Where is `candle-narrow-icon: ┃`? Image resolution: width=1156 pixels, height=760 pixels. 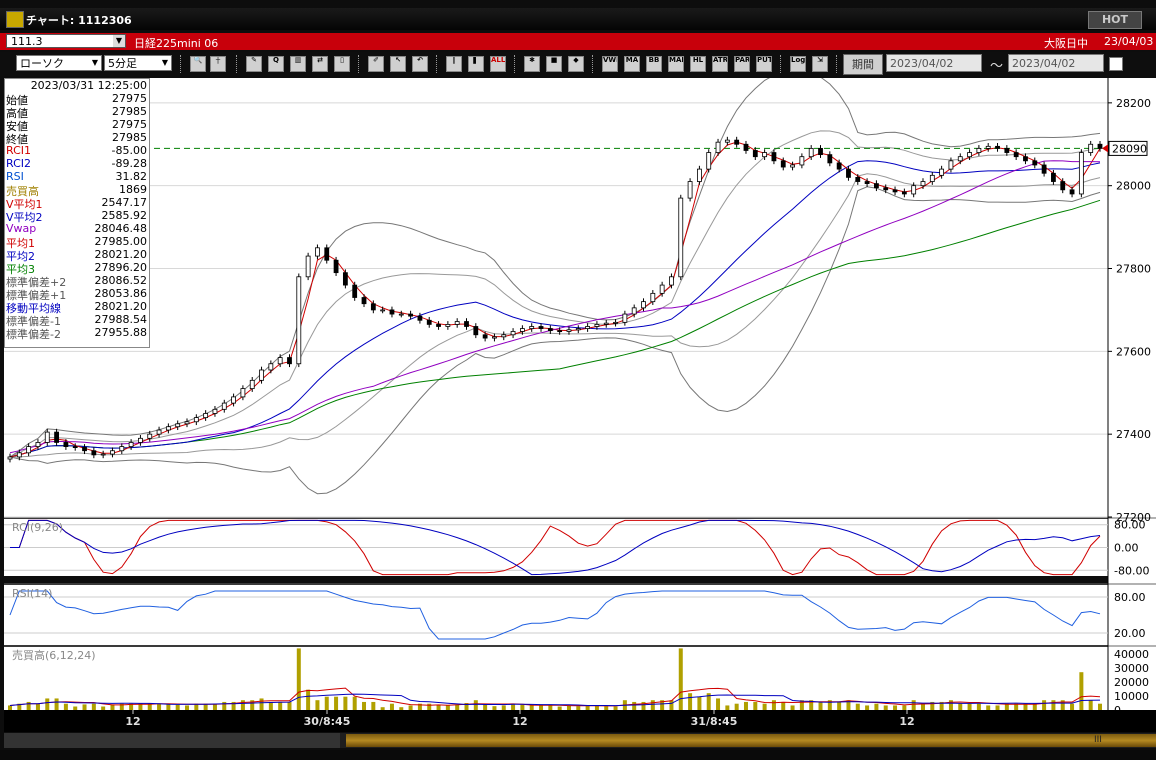 candle-narrow-icon: ┃ is located at coordinates (454, 64).